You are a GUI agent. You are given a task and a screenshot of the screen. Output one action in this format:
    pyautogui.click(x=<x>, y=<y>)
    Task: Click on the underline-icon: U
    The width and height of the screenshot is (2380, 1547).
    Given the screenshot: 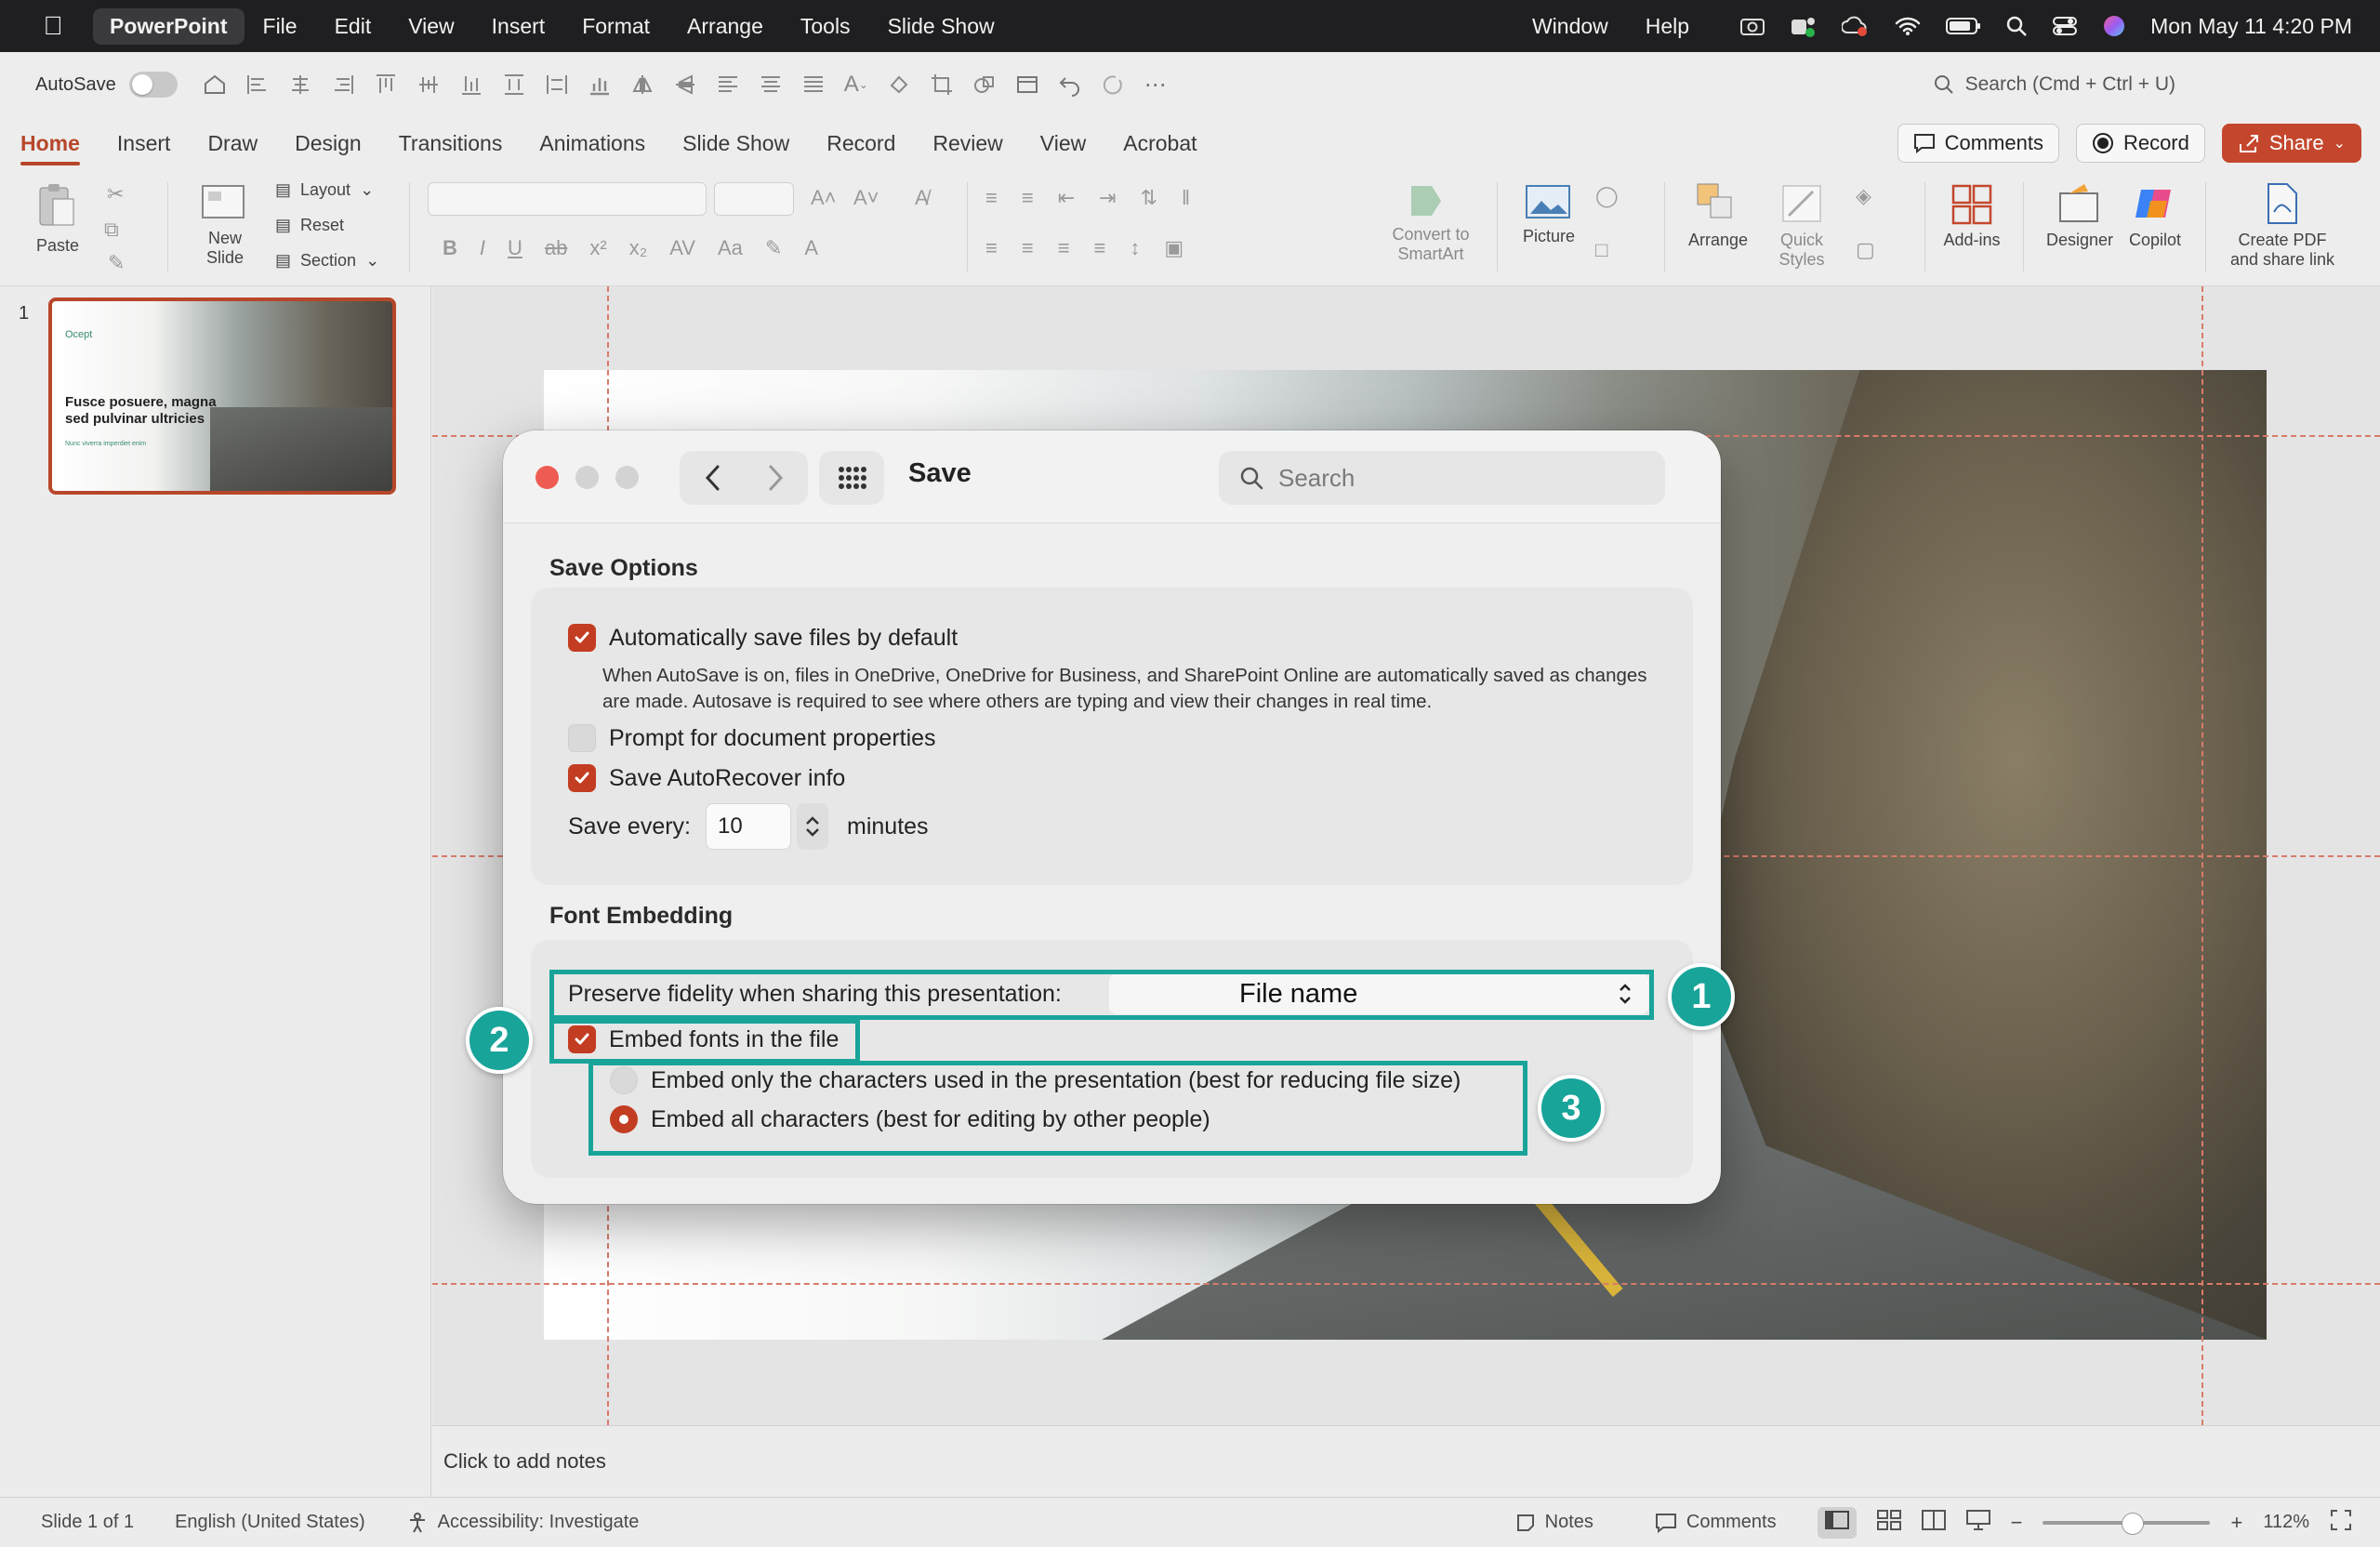 What is the action you would take?
    pyautogui.click(x=515, y=248)
    